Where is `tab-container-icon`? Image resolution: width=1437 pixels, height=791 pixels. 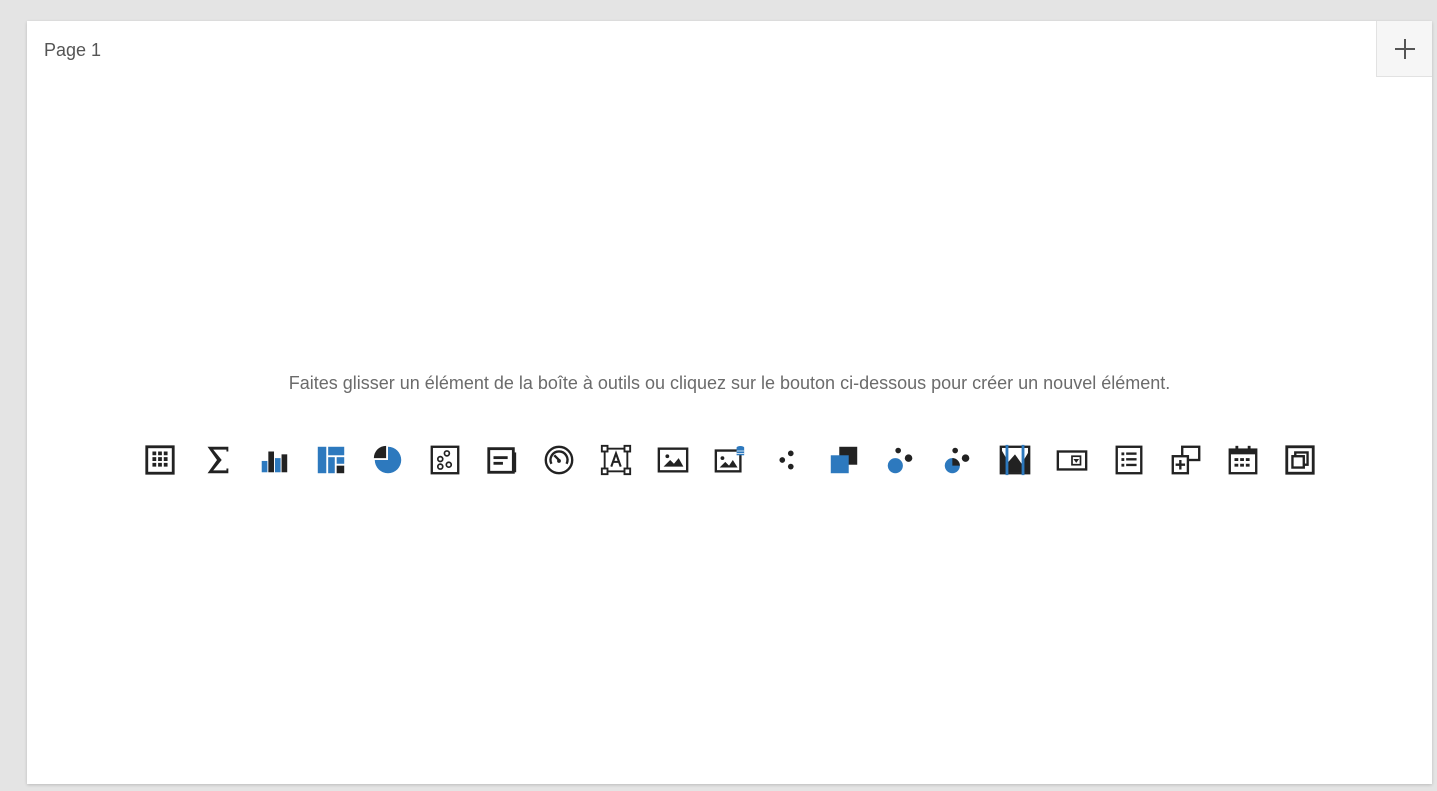
tab-container-icon is located at coordinates (1299, 460).